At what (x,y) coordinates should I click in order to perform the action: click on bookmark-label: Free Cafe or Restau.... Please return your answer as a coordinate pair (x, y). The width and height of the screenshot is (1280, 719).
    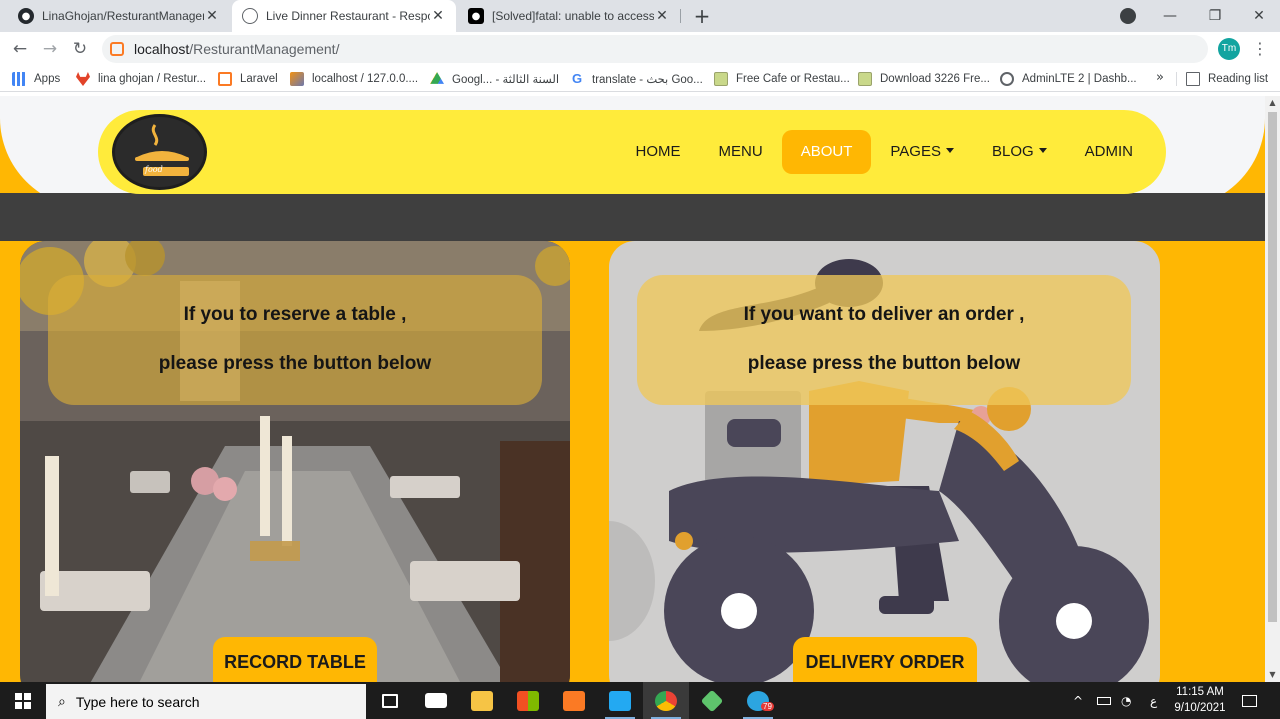
    Looking at the image, I should click on (793, 79).